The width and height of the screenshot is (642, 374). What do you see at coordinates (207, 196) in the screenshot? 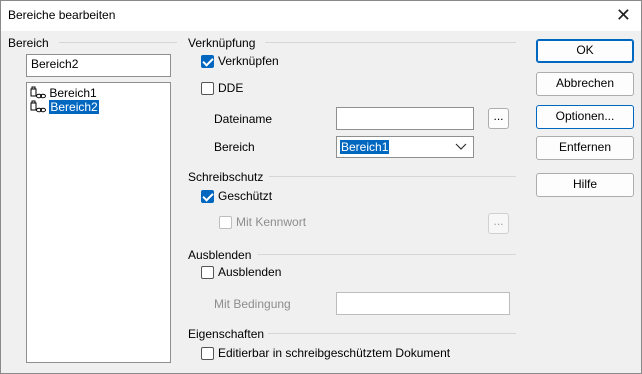
I see `protected-checkbox` at bounding box center [207, 196].